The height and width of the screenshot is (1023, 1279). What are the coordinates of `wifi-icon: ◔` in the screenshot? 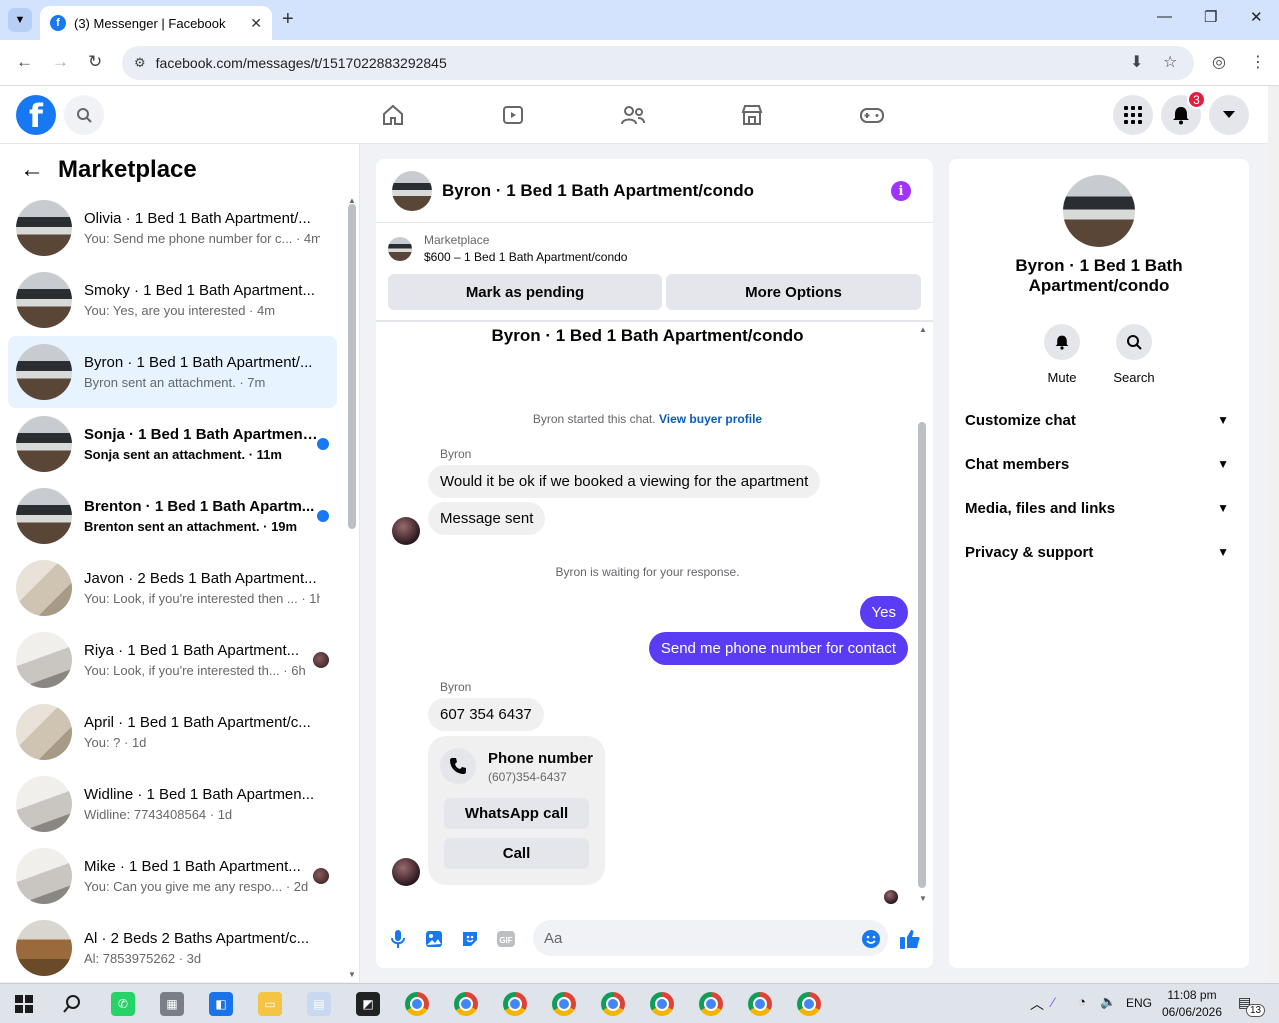 It's located at (1082, 1001).